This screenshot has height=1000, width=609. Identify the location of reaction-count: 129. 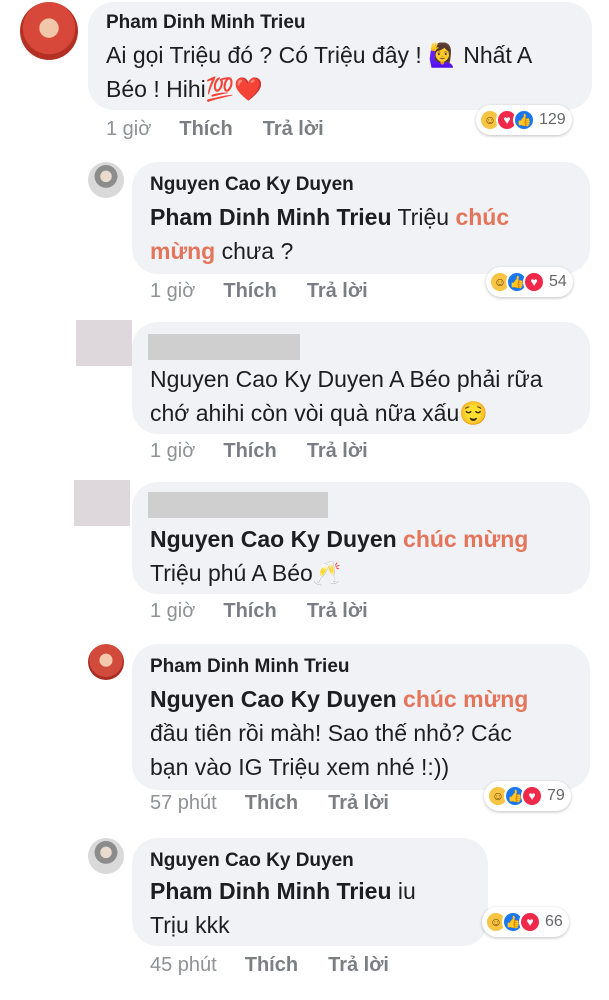
(552, 119).